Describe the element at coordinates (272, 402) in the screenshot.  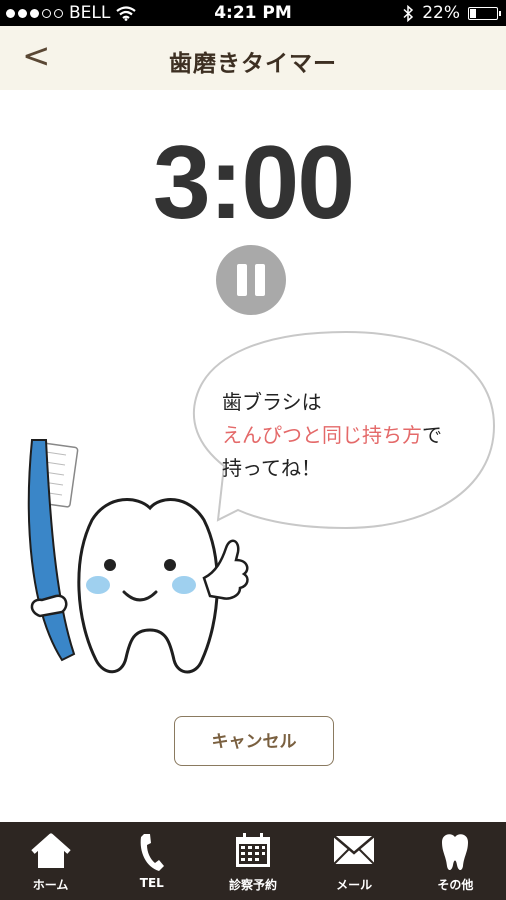
I see `bubble-line-1: 歯ブラシは` at that location.